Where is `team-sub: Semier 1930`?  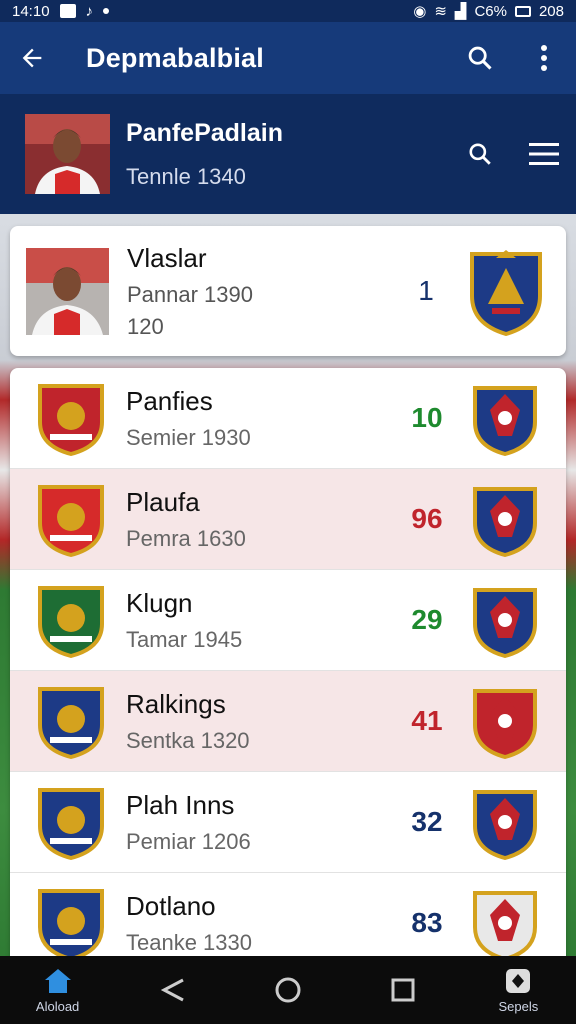
team-sub: Semier 1930 is located at coordinates (188, 437).